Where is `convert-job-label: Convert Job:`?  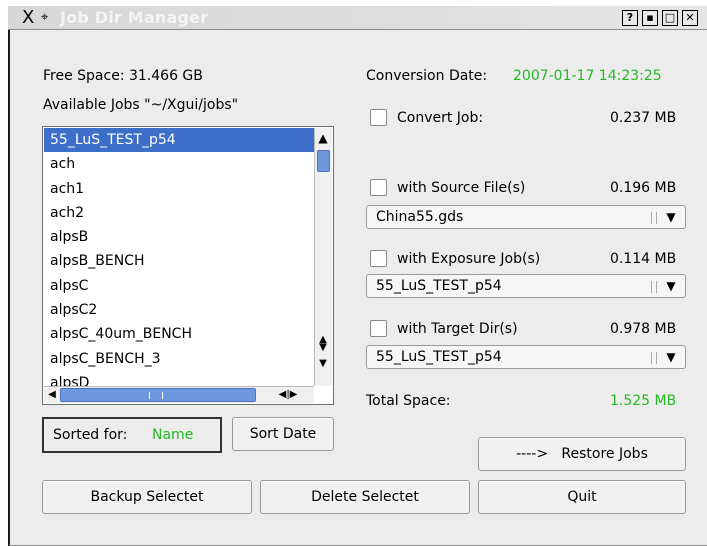
convert-job-label: Convert Job: is located at coordinates (440, 118).